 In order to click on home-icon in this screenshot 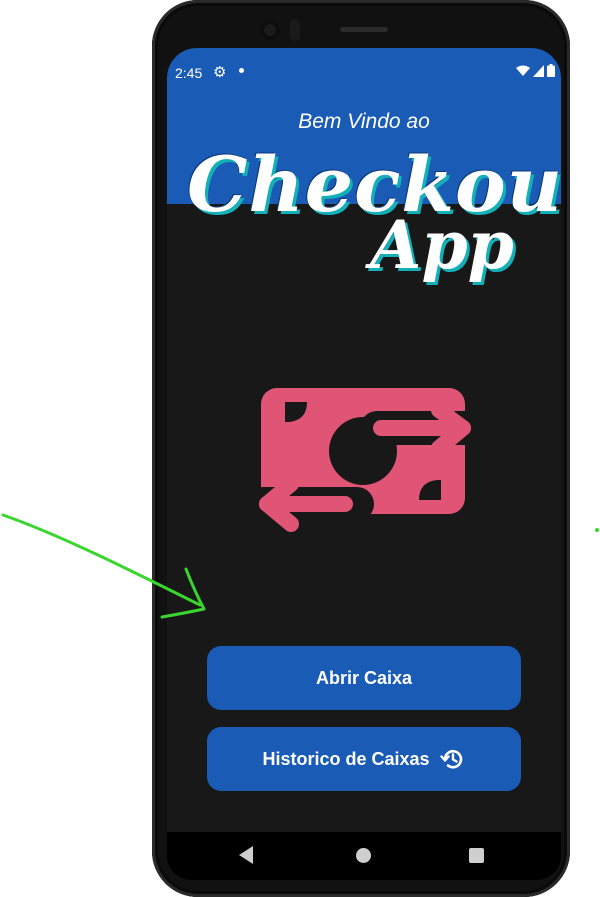, I will do `click(363, 855)`.